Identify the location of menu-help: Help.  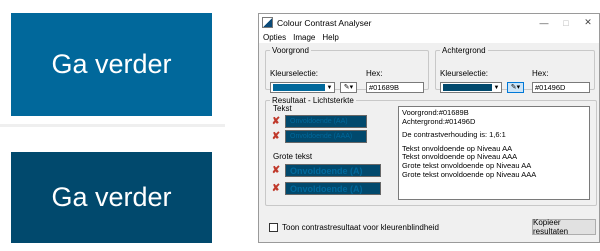
(330, 37).